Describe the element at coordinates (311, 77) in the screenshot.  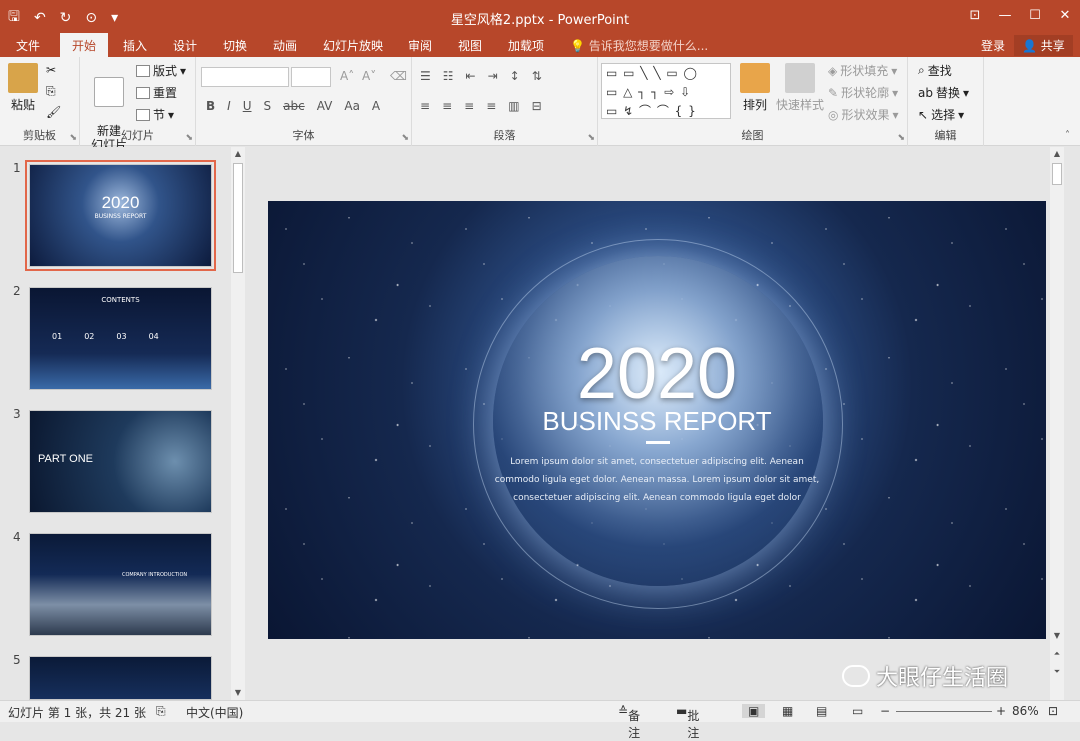
I see `font-size-field` at that location.